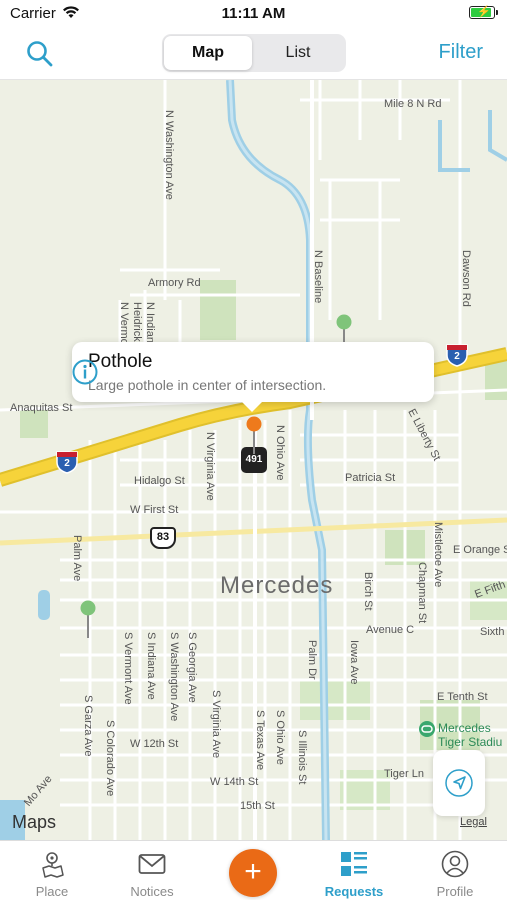 This screenshot has height=900, width=507. What do you see at coordinates (53, 865) in the screenshot?
I see `place-pin-icon` at bounding box center [53, 865].